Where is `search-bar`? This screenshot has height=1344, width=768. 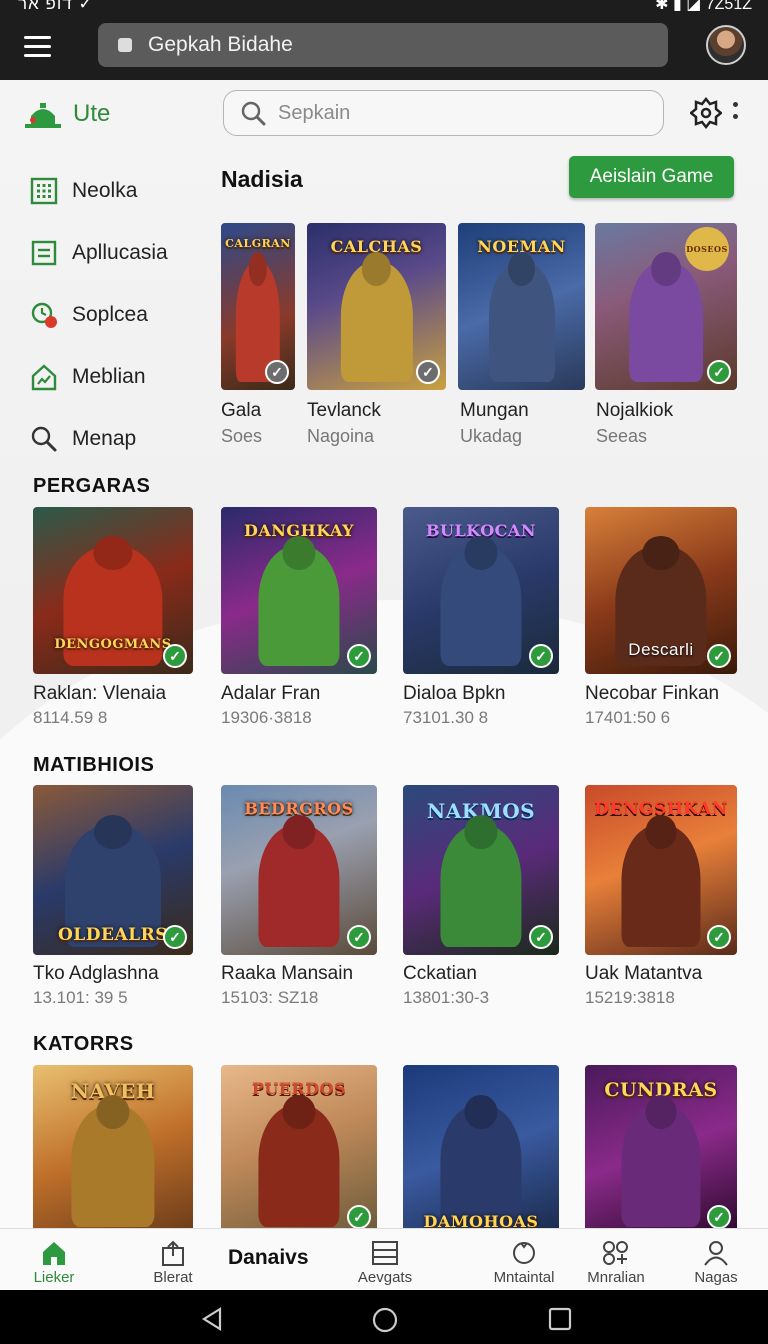
search-bar is located at coordinates (443, 113).